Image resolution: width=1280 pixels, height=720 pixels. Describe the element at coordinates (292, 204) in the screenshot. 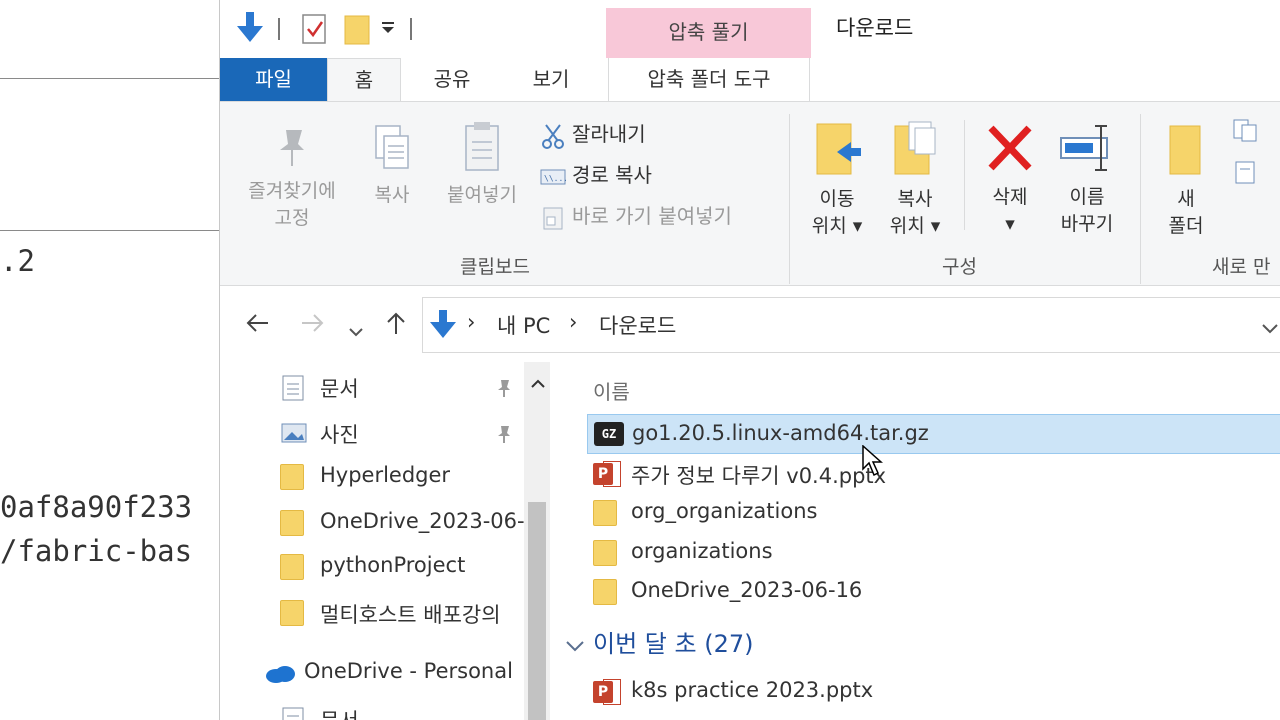

I see `pin-label: 즐겨찾기에 고정` at that location.